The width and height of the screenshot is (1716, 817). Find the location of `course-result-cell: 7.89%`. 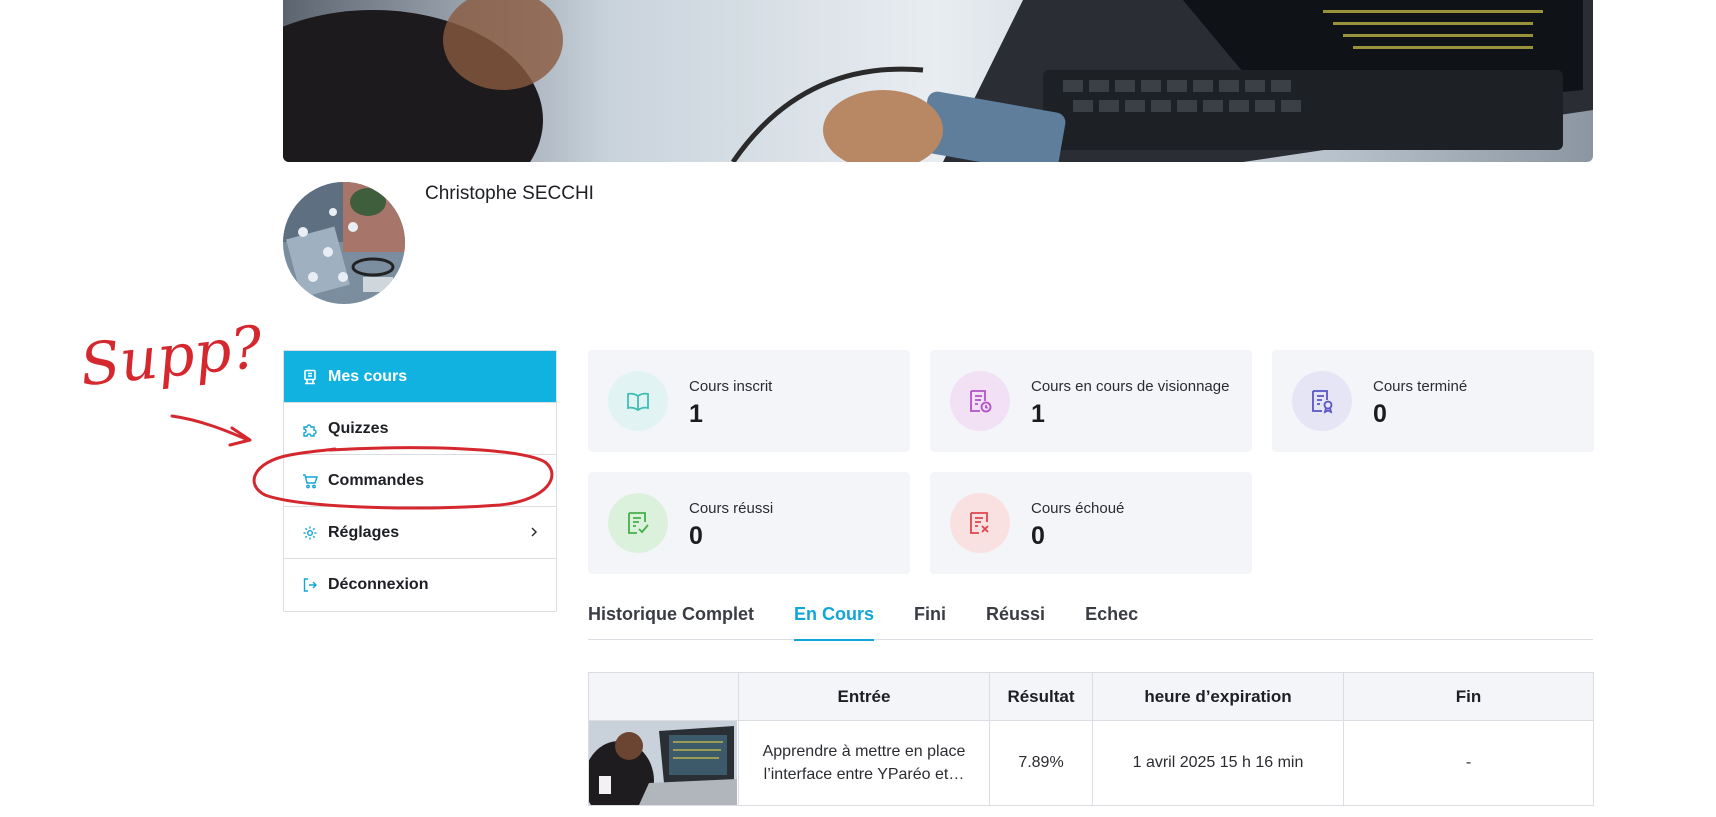

course-result-cell: 7.89% is located at coordinates (1041, 763).